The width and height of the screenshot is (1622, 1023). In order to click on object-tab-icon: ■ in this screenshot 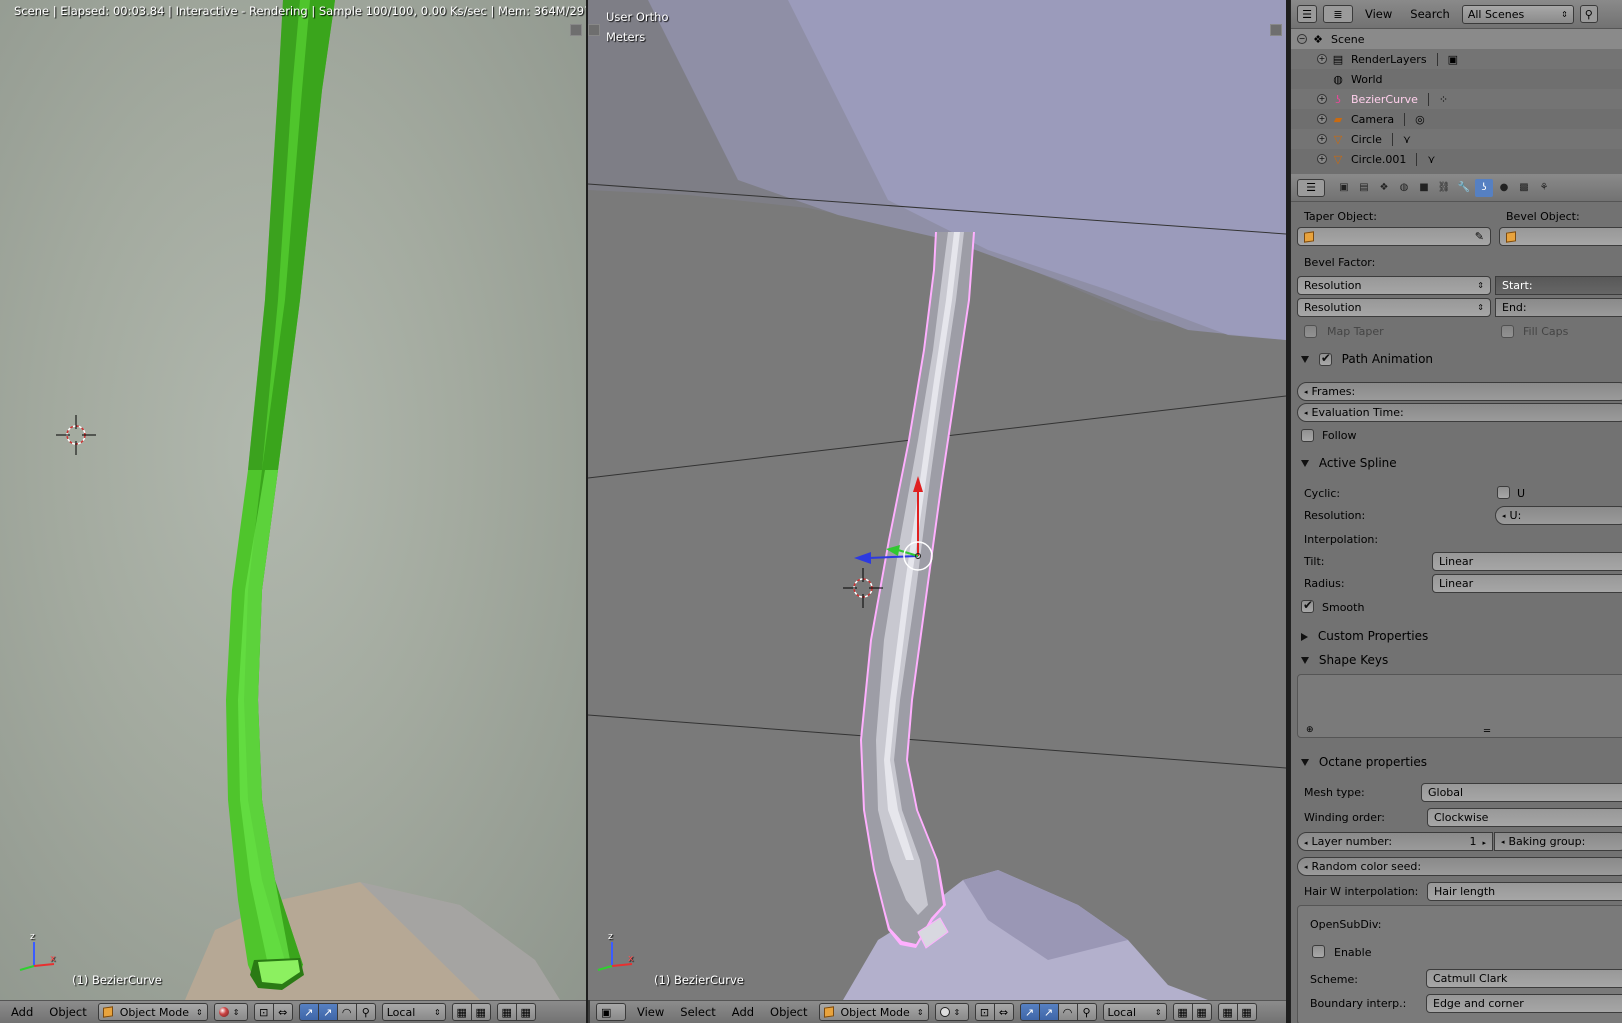, I will do `click(1424, 188)`.